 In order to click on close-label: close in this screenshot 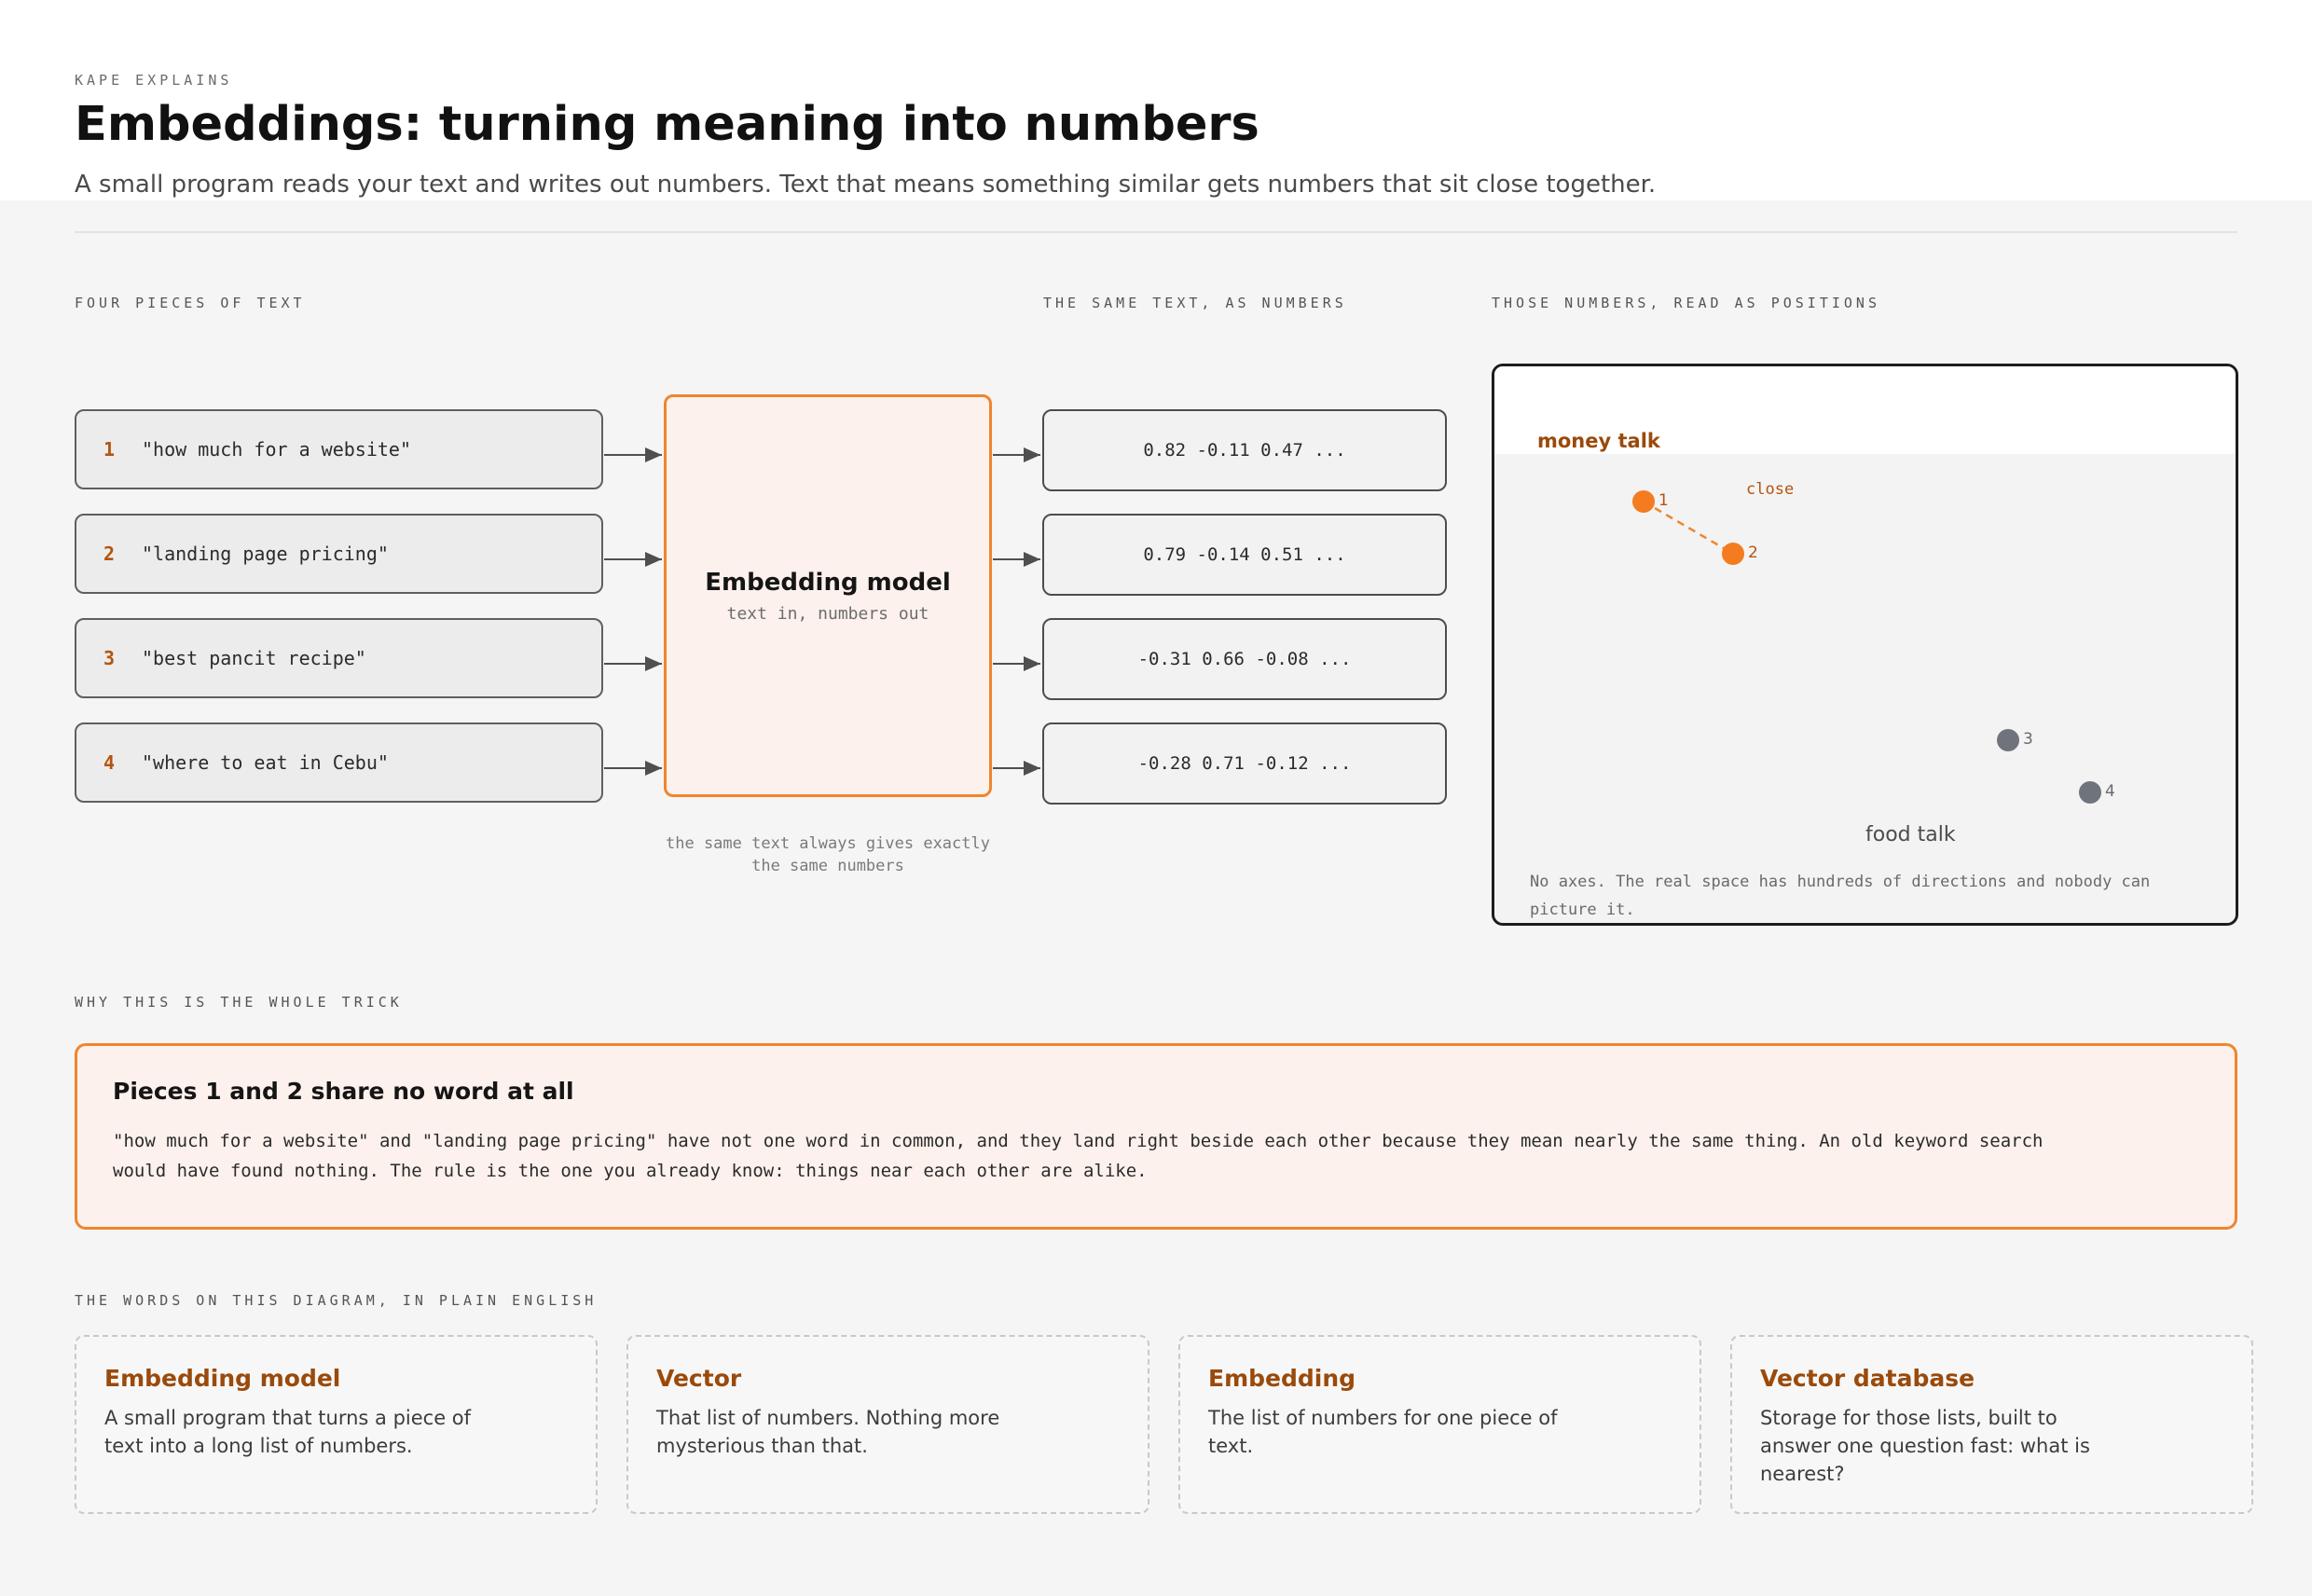, I will do `click(1770, 489)`.